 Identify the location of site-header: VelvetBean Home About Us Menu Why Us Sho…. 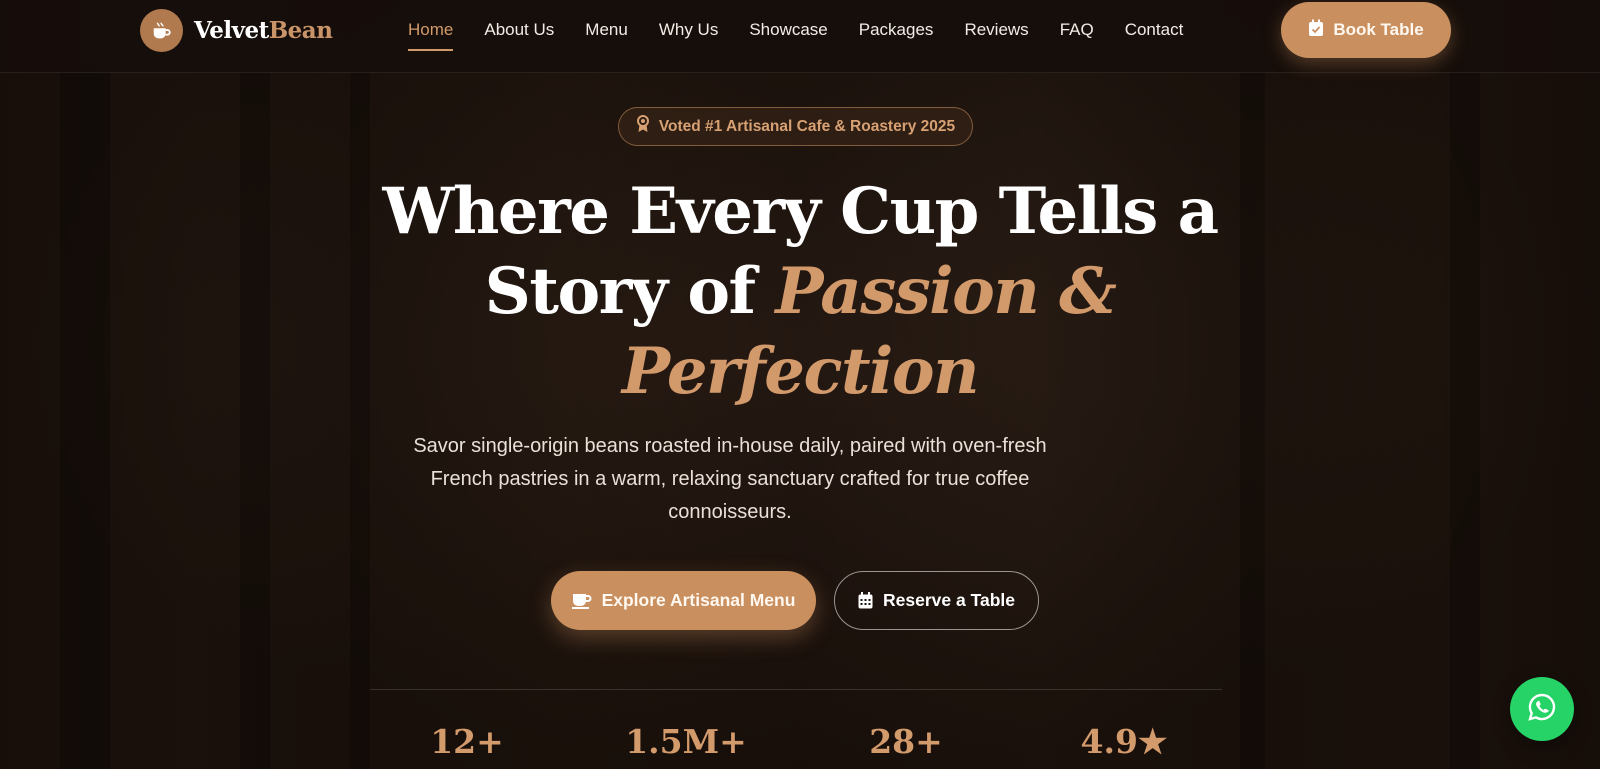
(800, 36).